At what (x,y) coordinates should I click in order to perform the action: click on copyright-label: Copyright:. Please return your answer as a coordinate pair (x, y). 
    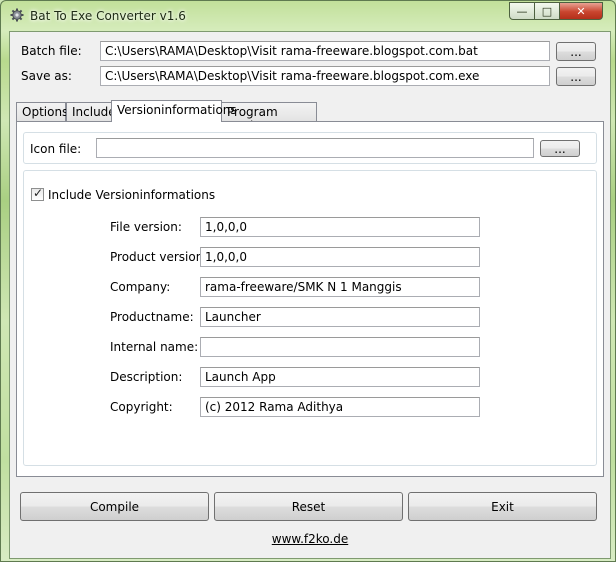
    Looking at the image, I should click on (141, 407).